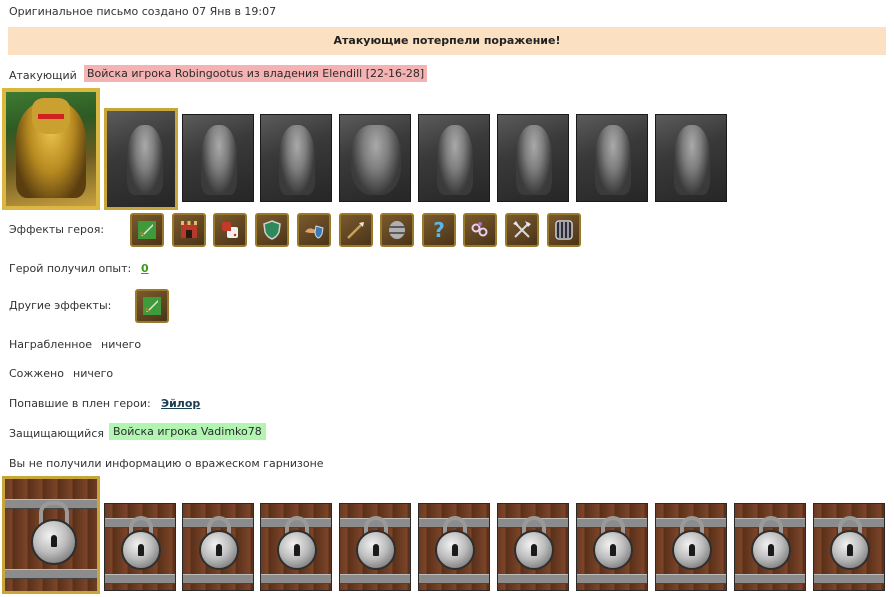  What do you see at coordinates (375, 158) in the screenshot?
I see `griffin-unit-icon` at bounding box center [375, 158].